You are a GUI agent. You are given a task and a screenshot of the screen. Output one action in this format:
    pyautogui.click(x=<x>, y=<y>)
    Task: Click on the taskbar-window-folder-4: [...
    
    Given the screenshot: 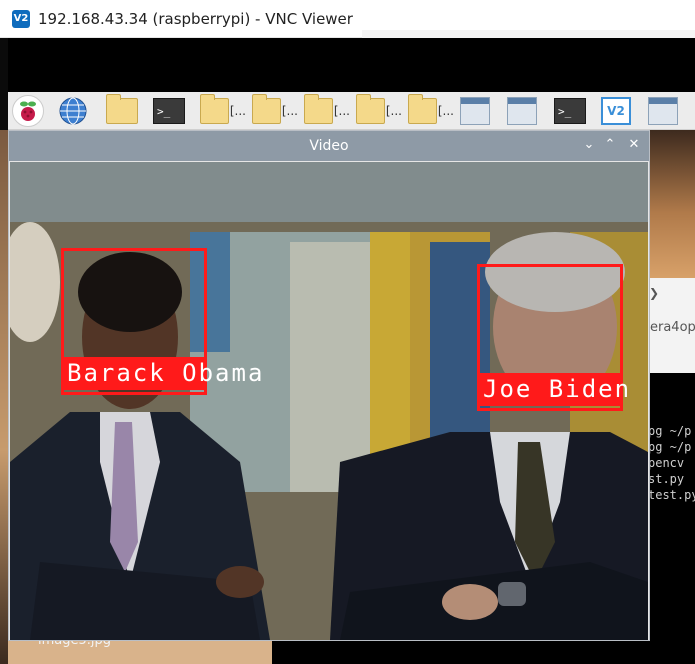 What is the action you would take?
    pyautogui.click(x=379, y=110)
    